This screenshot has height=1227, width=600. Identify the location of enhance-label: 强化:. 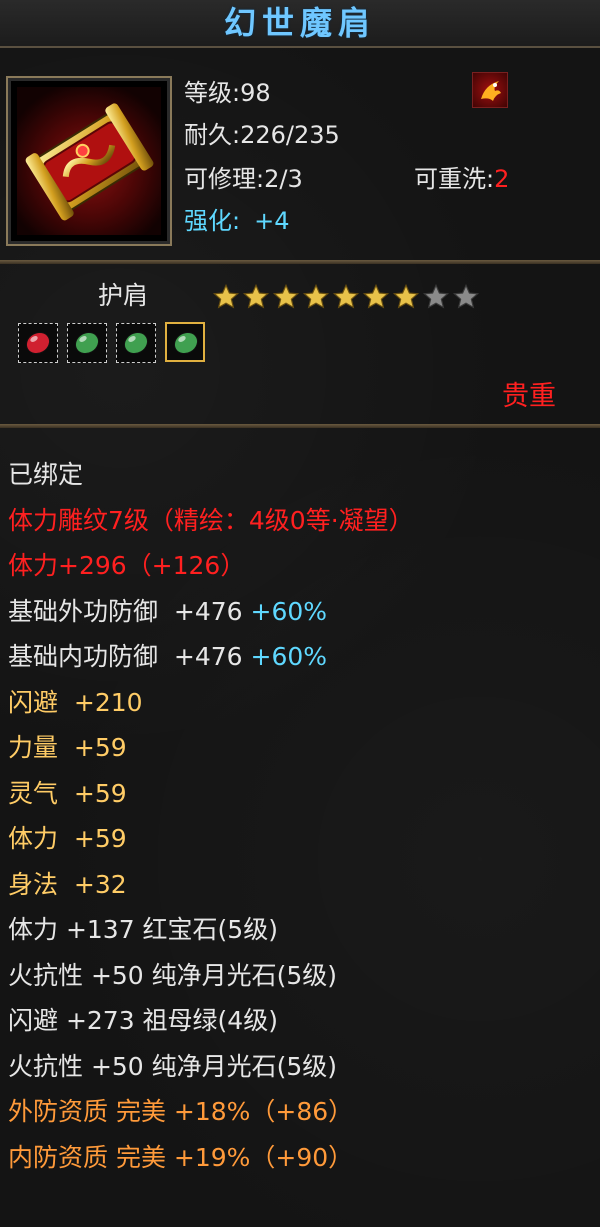
(212, 221).